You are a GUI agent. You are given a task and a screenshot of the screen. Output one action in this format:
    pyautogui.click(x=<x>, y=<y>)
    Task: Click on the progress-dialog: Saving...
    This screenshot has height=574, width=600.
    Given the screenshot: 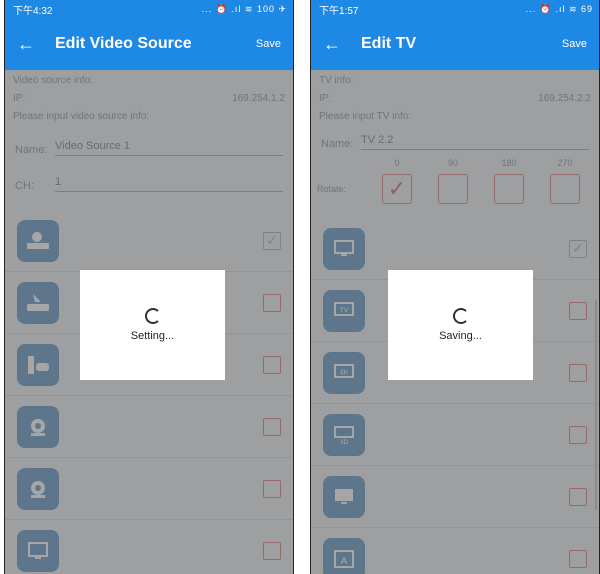 What is the action you would take?
    pyautogui.click(x=460, y=325)
    